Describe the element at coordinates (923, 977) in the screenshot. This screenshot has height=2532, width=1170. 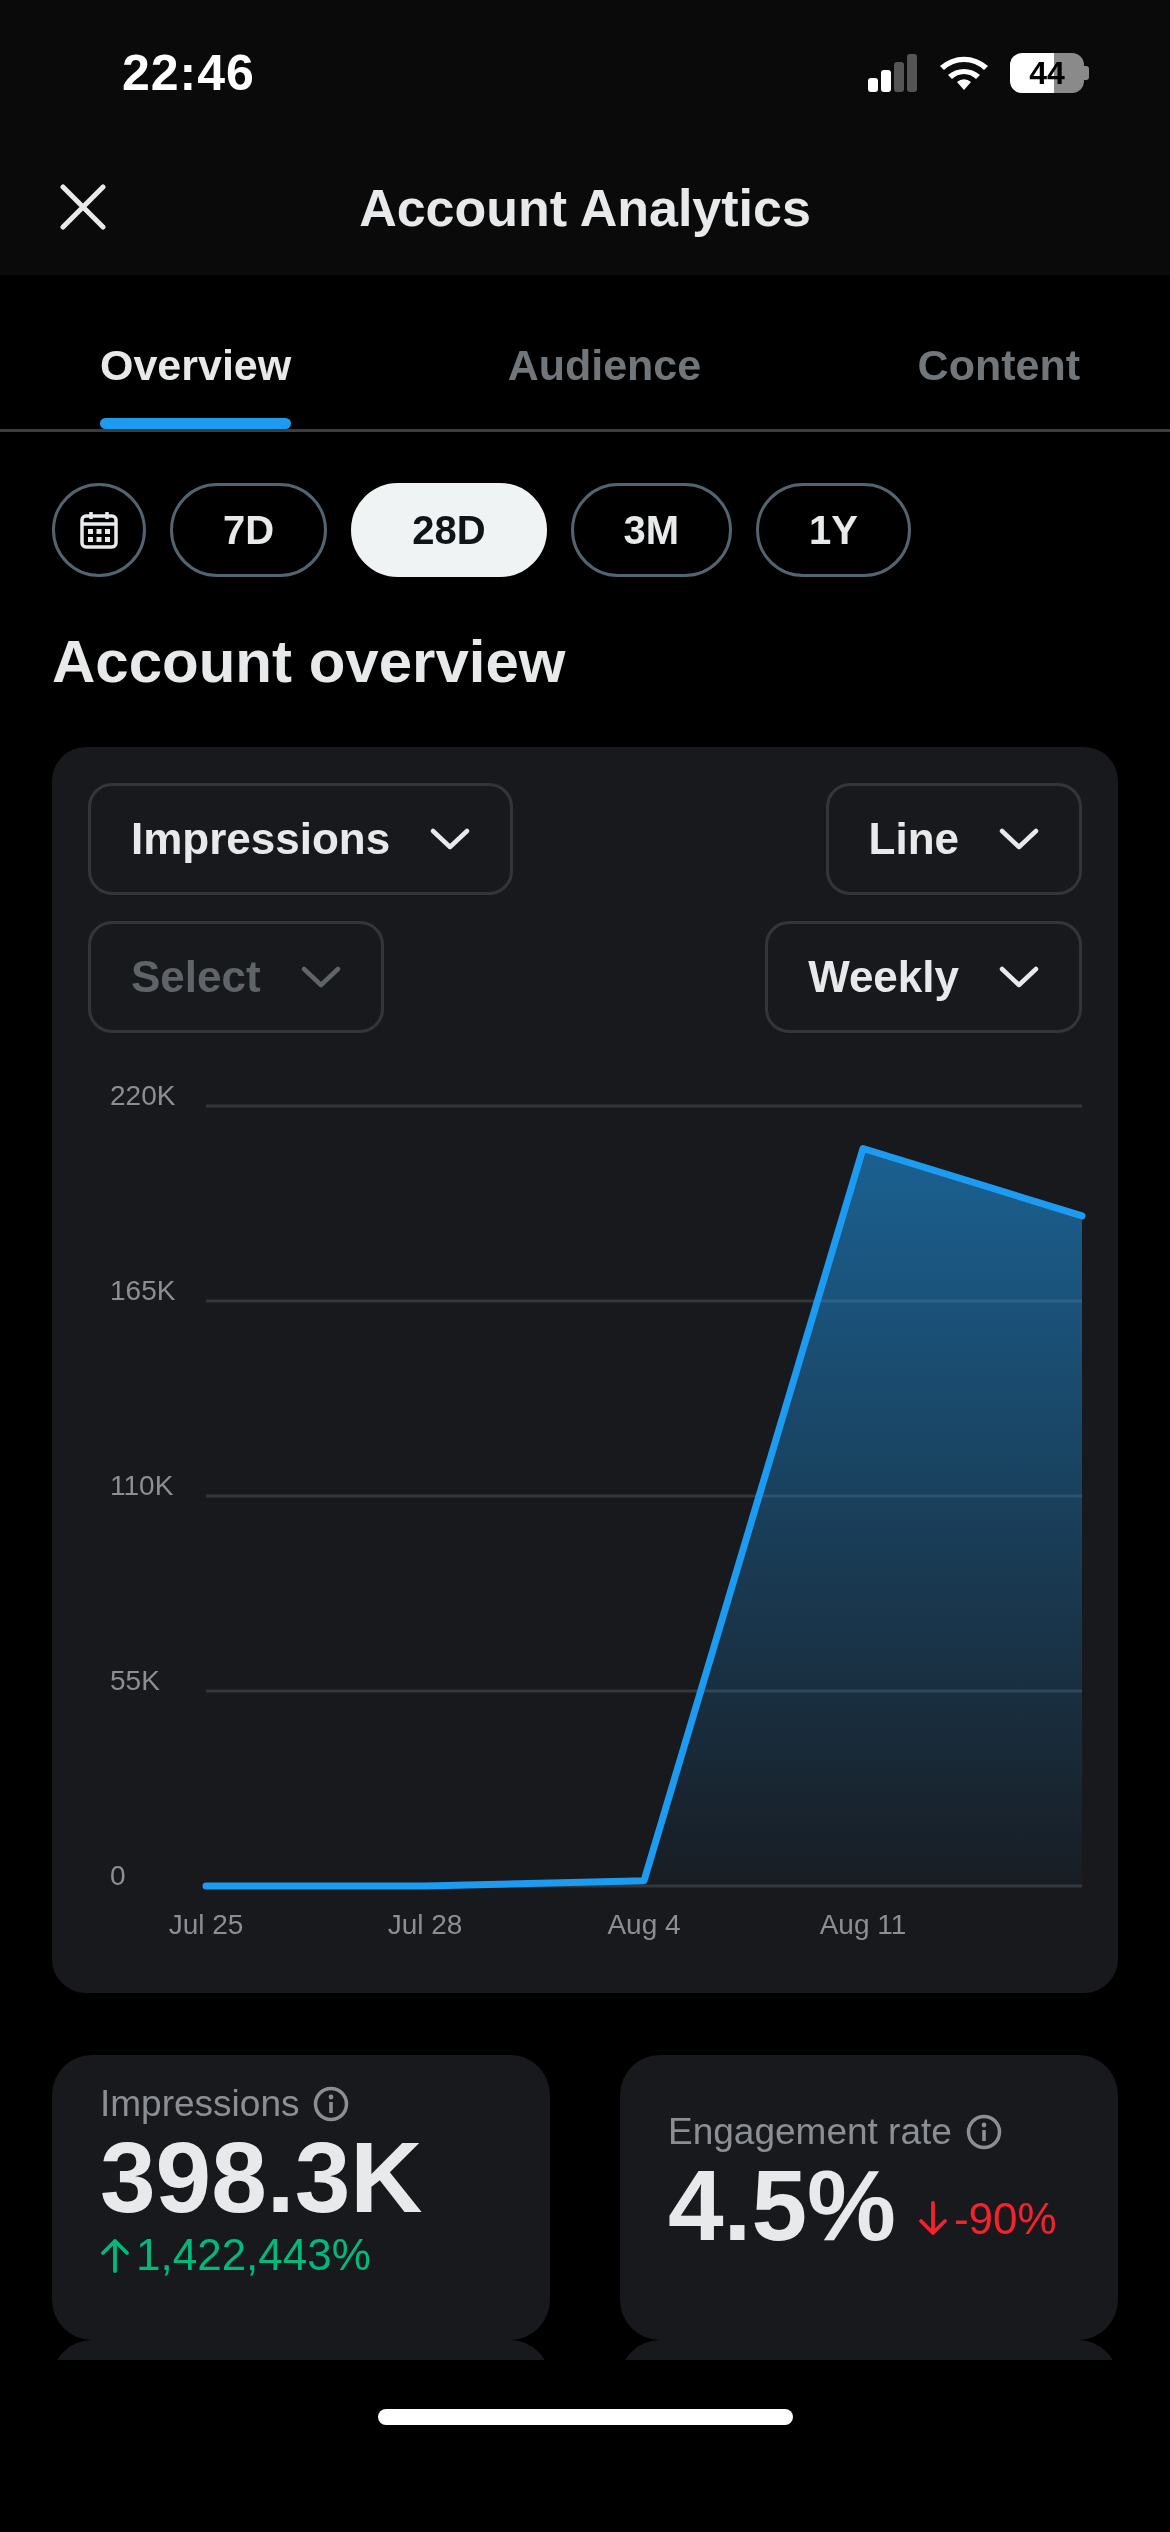
I see `dropdown-button: Weekly` at that location.